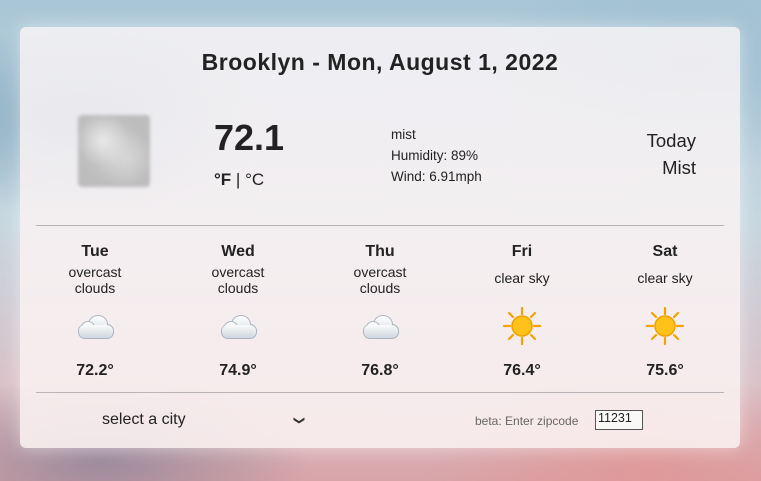 The width and height of the screenshot is (761, 481). I want to click on humidity-text: Humidity: 89%, so click(435, 155).